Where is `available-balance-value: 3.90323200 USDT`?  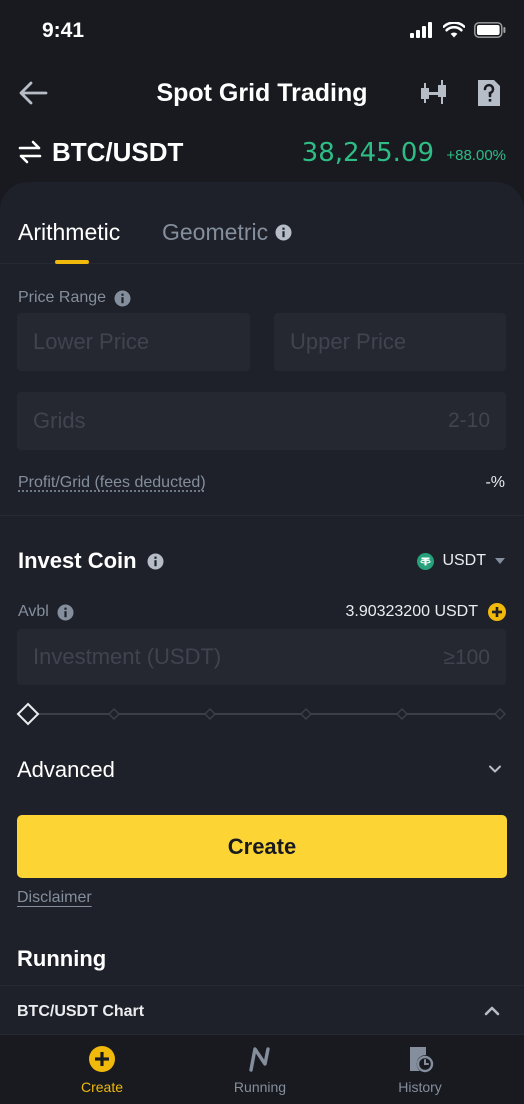 available-balance-value: 3.90323200 USDT is located at coordinates (411, 612).